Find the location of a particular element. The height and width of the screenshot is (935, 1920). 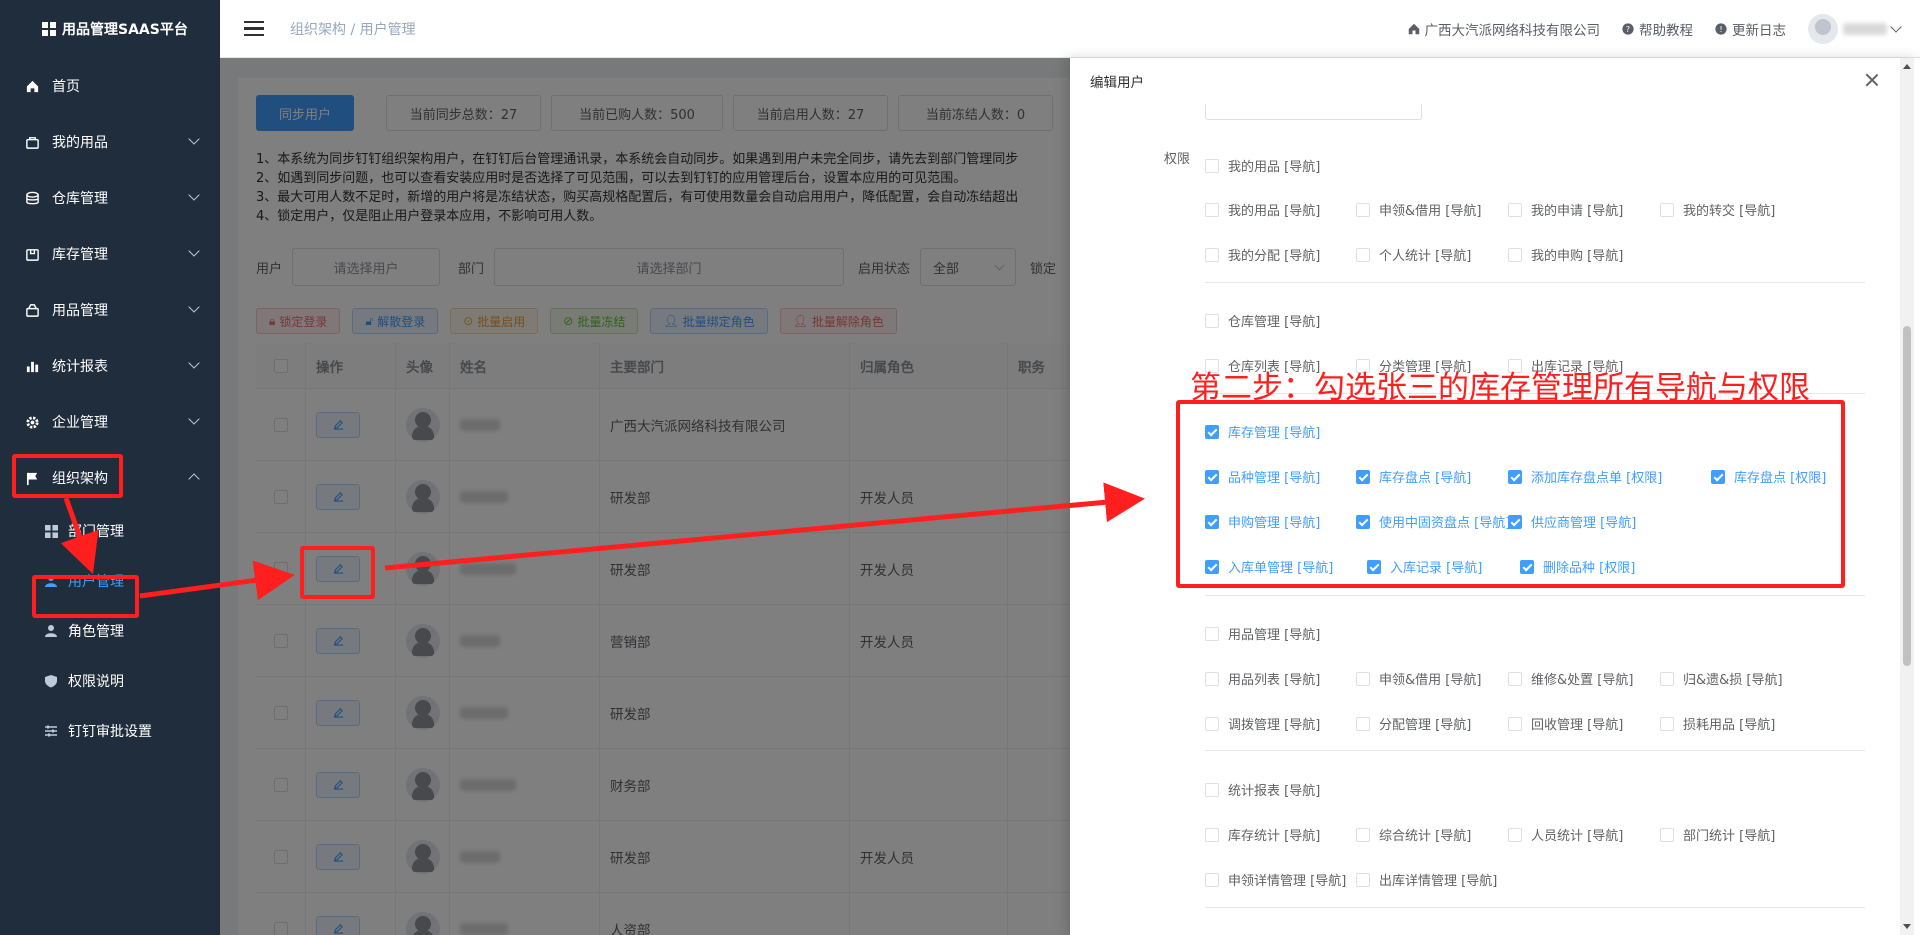

permission-checkbox: 用品列表 [导航] is located at coordinates (1262, 678).